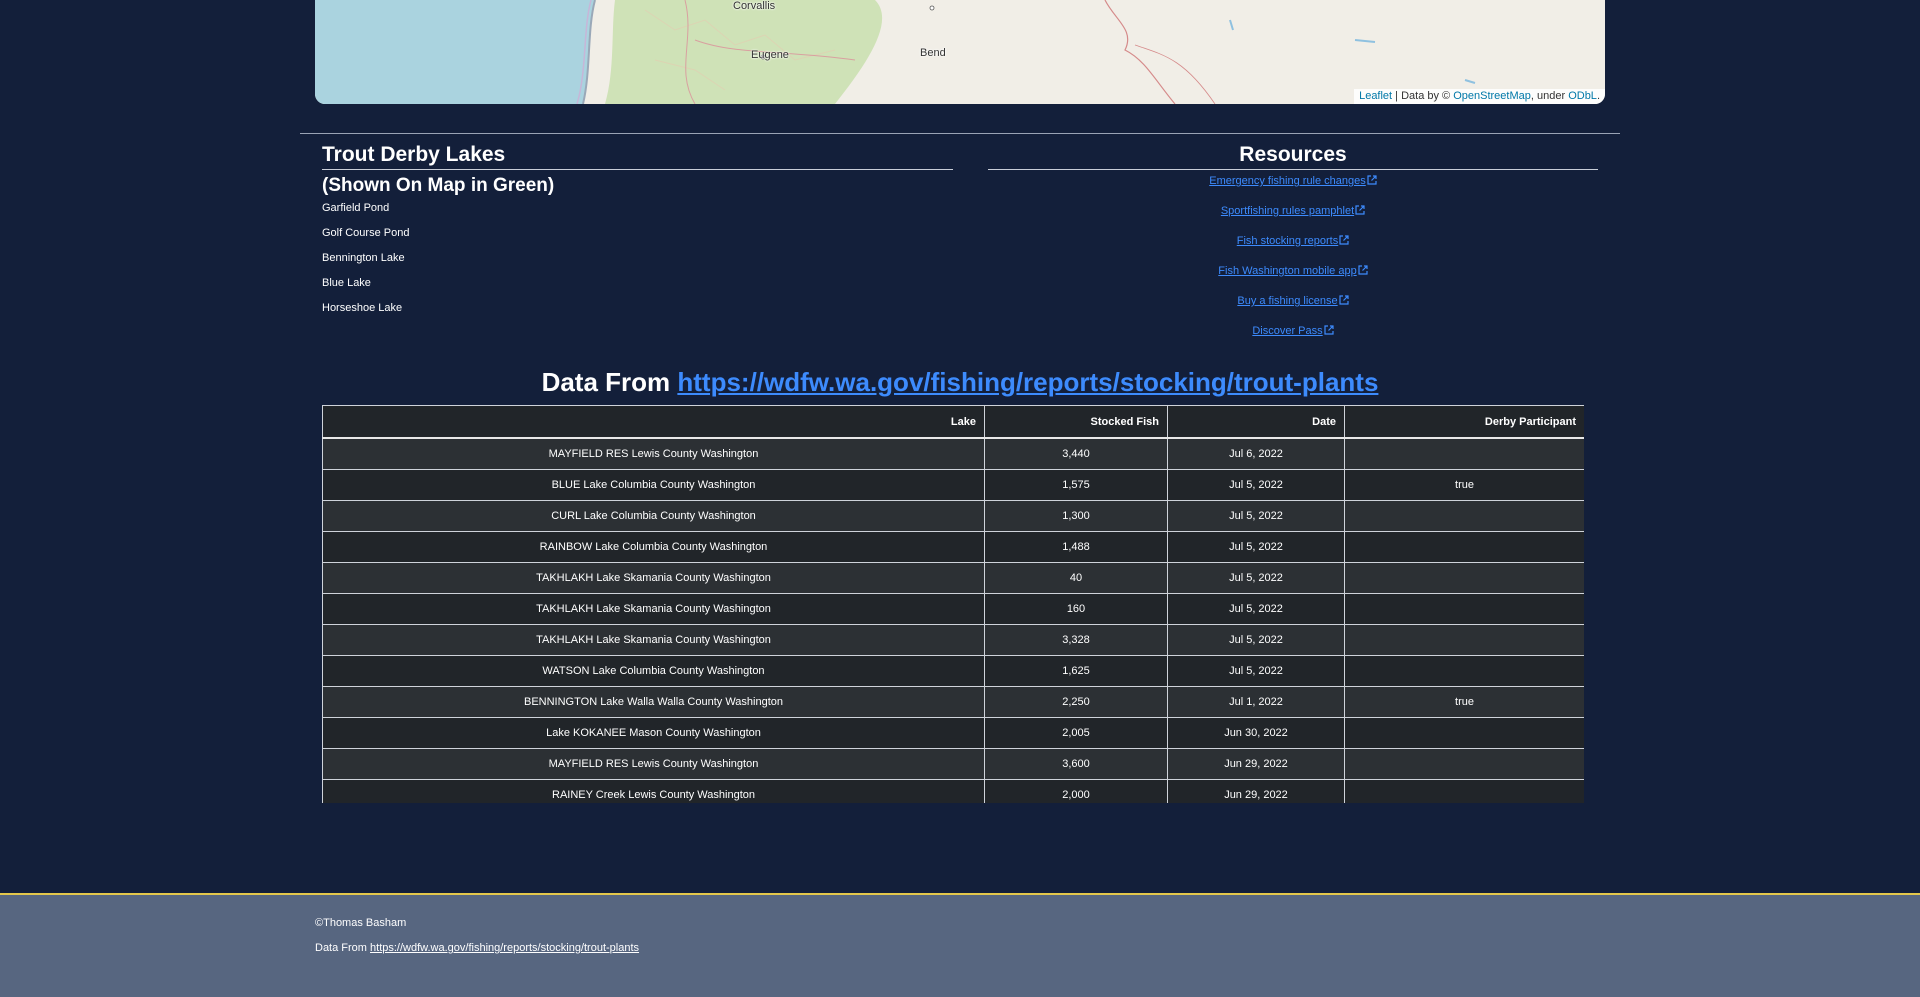 This screenshot has width=1920, height=997. Describe the element at coordinates (1293, 181) in the screenshot. I see `resource-link-emergency-rules: Emergency fishing rule changes` at that location.